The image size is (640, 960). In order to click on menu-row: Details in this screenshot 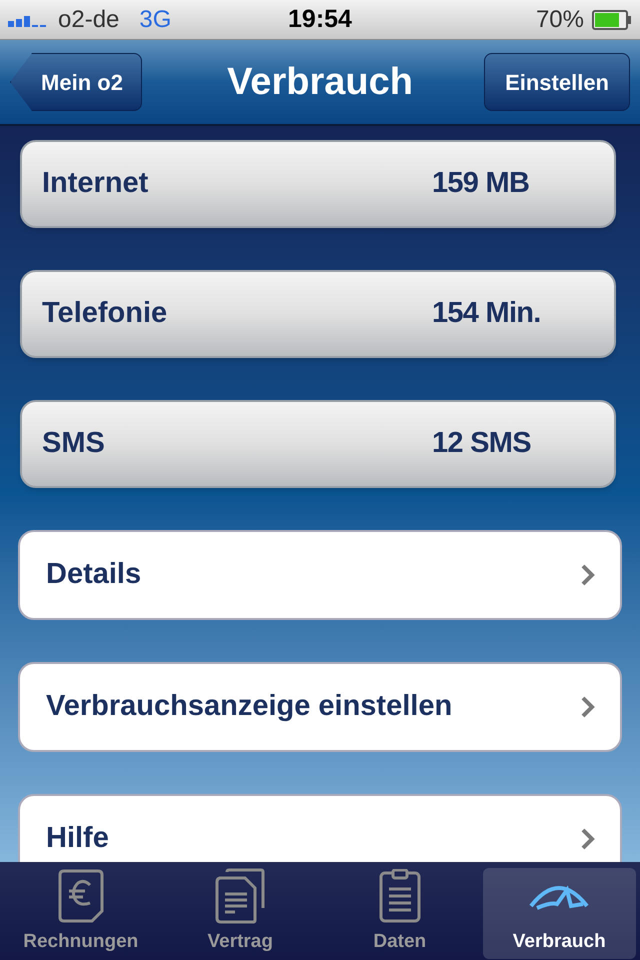, I will do `click(320, 575)`.